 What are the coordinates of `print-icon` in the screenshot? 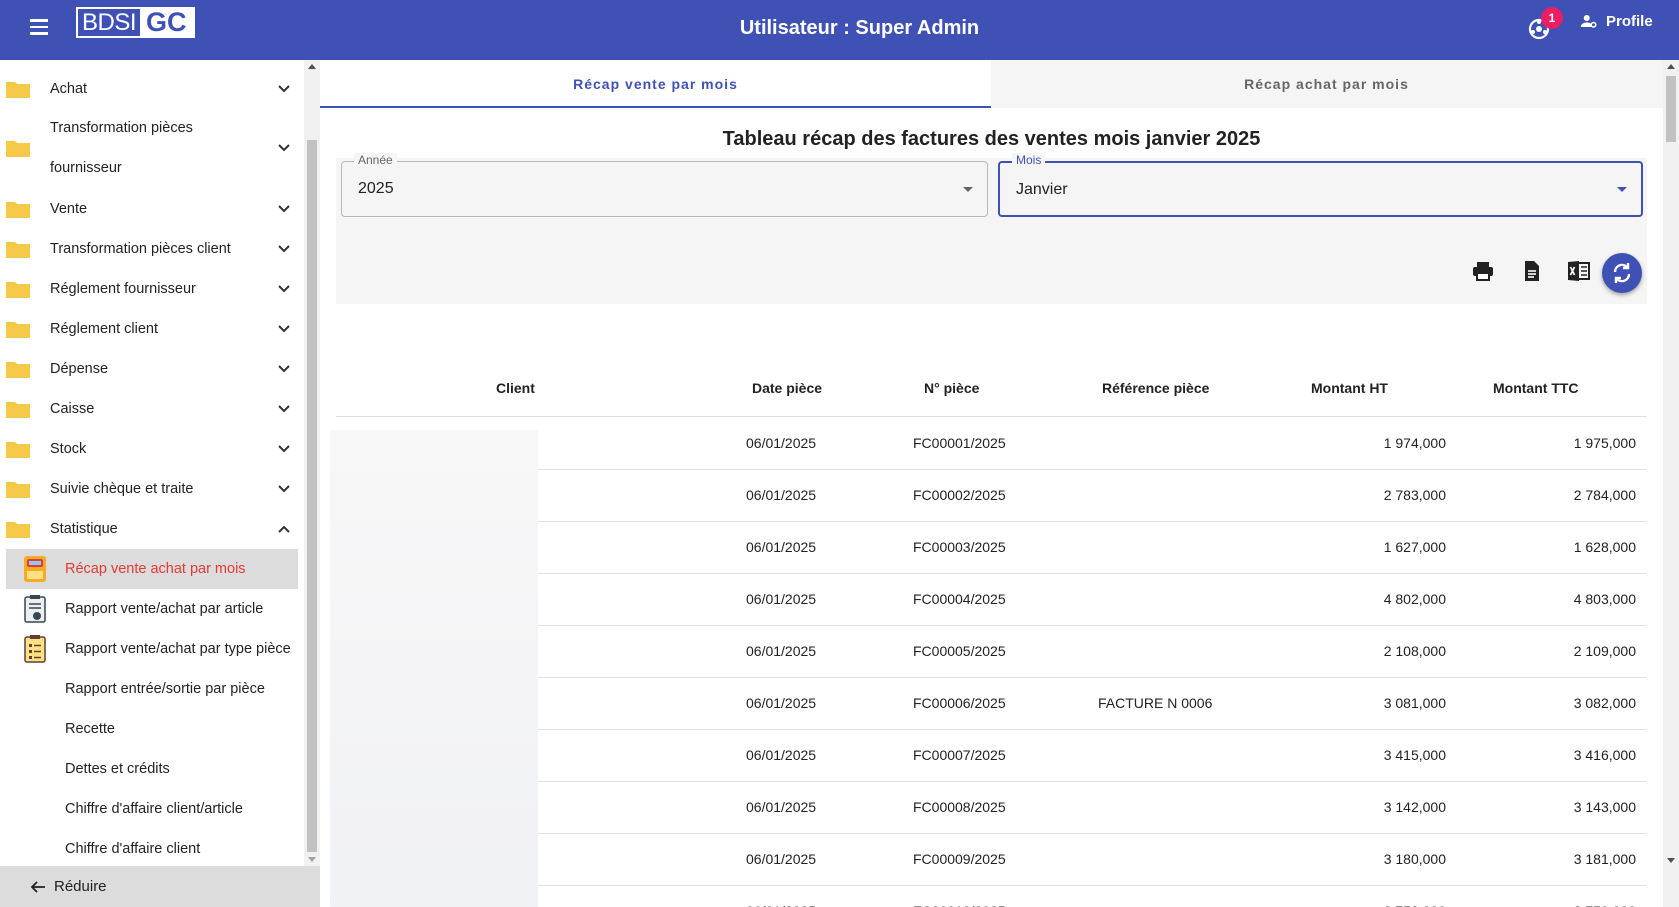 It's located at (1483, 271).